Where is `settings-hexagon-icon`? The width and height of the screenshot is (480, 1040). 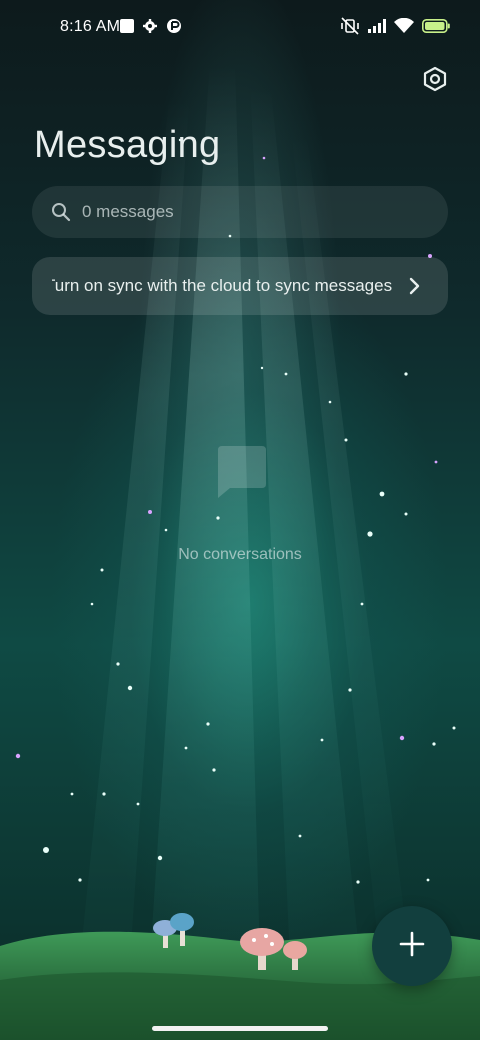 settings-hexagon-icon is located at coordinates (435, 81).